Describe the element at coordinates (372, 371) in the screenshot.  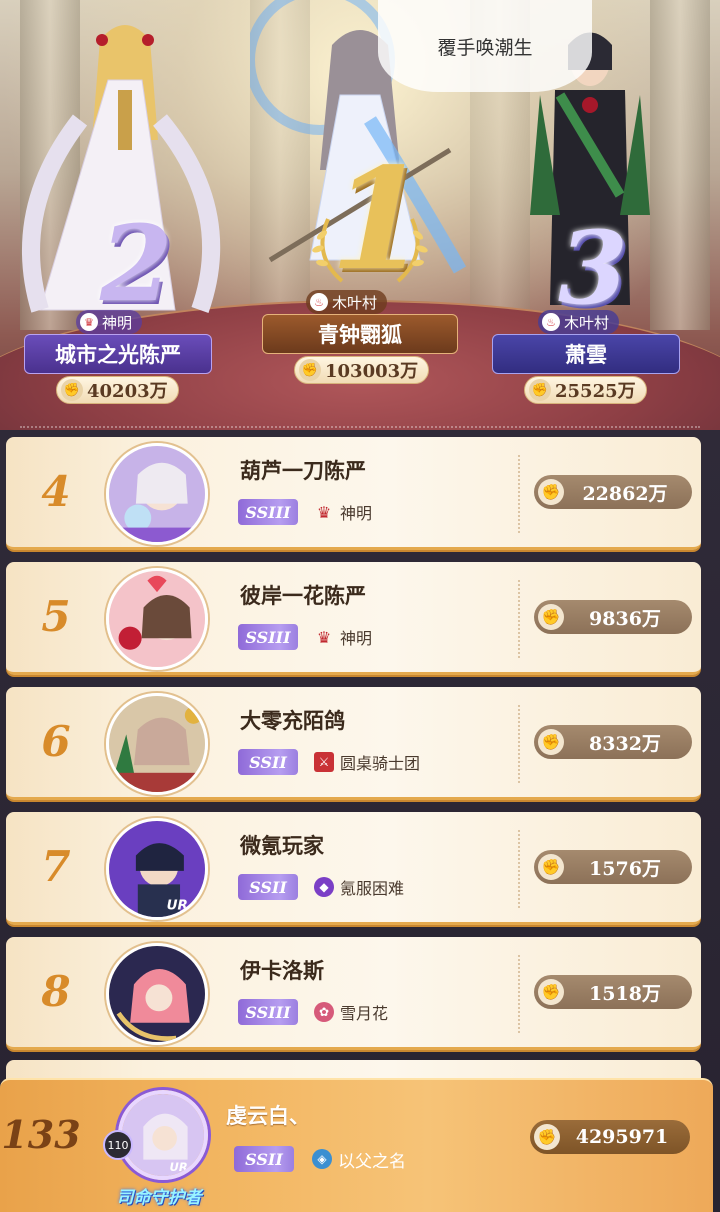
I see `podium-1-power-value: 103003万` at that location.